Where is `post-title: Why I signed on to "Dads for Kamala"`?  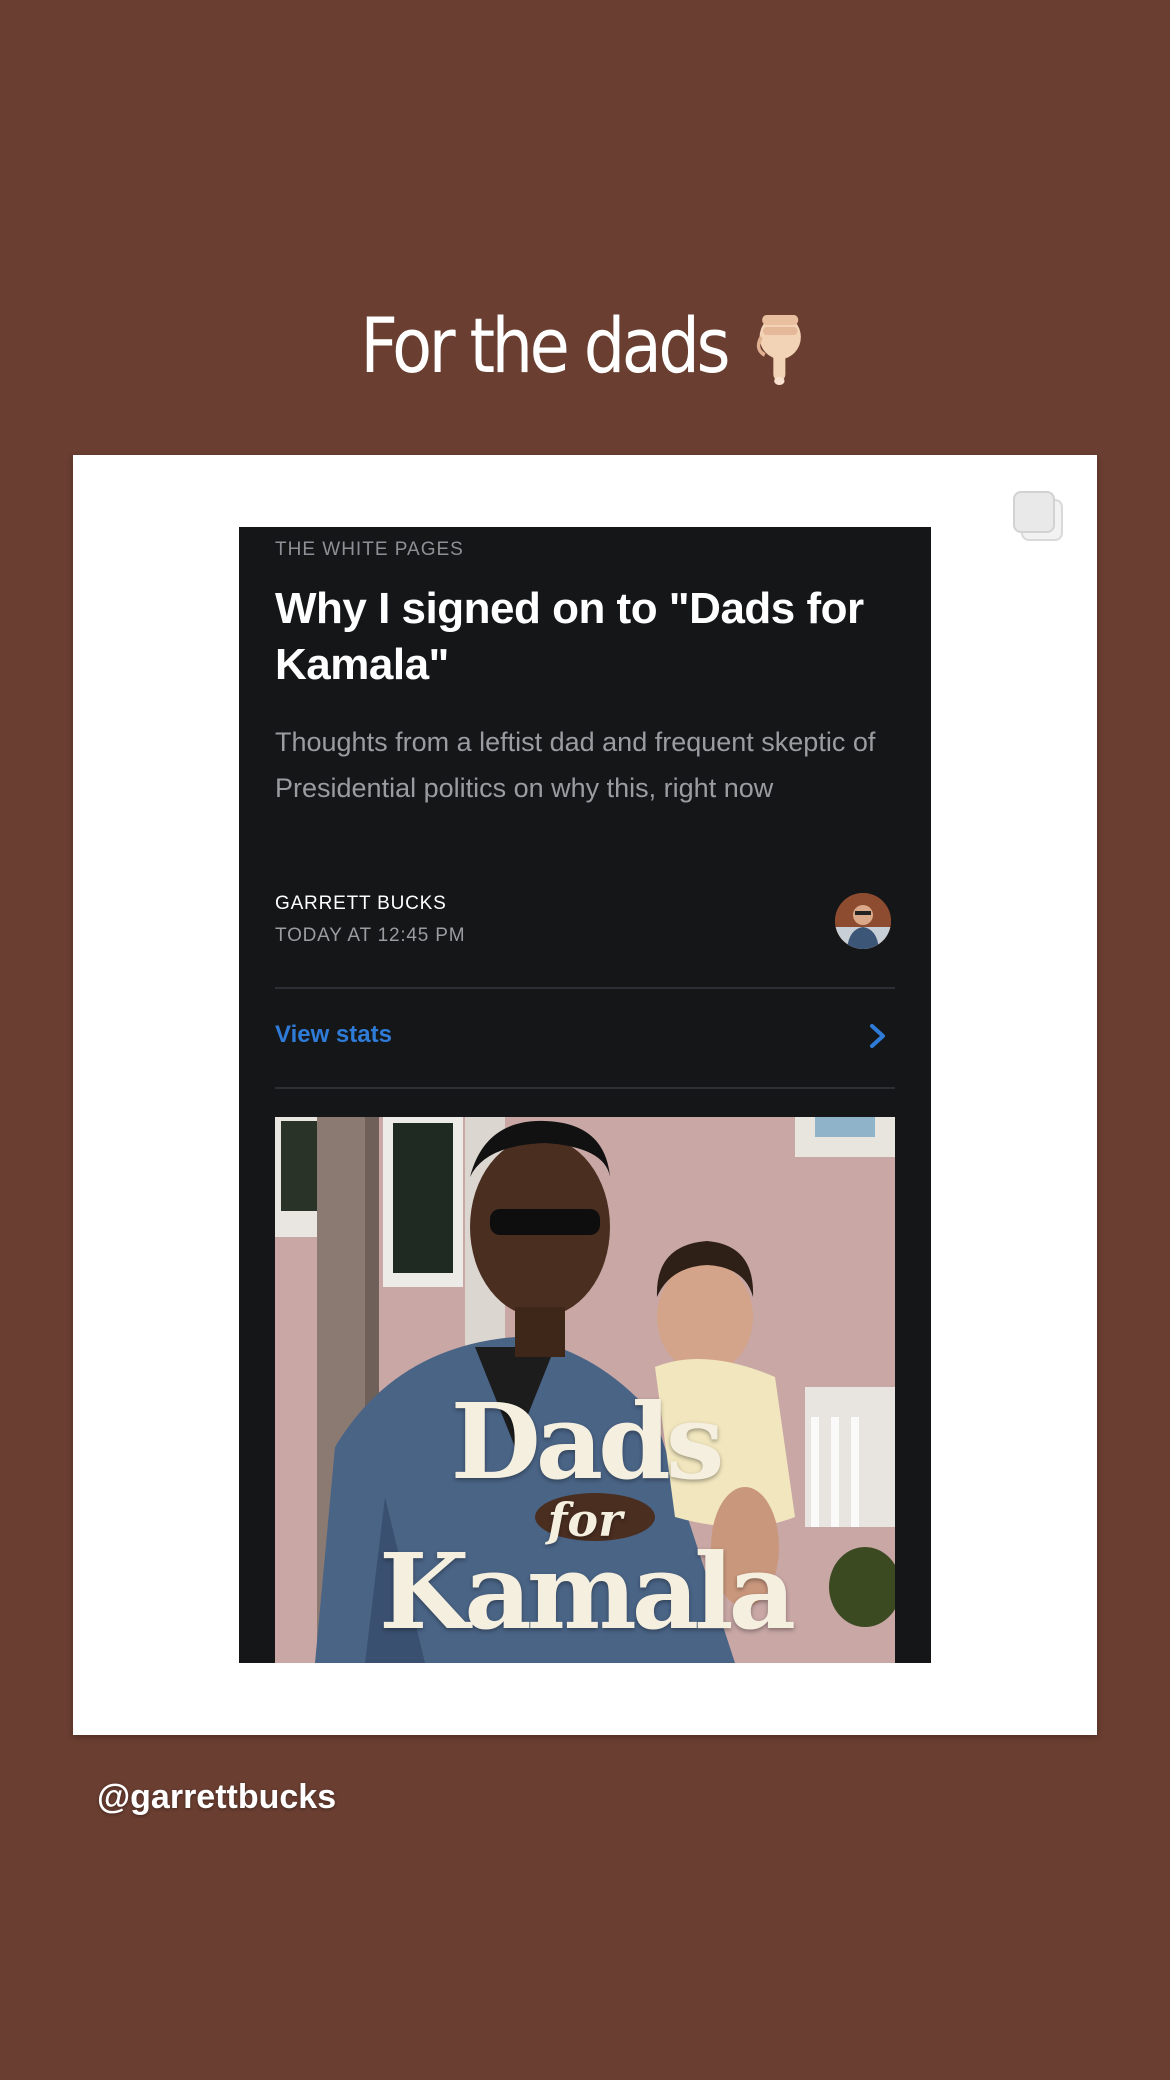 post-title: Why I signed on to "Dads for Kamala" is located at coordinates (569, 636).